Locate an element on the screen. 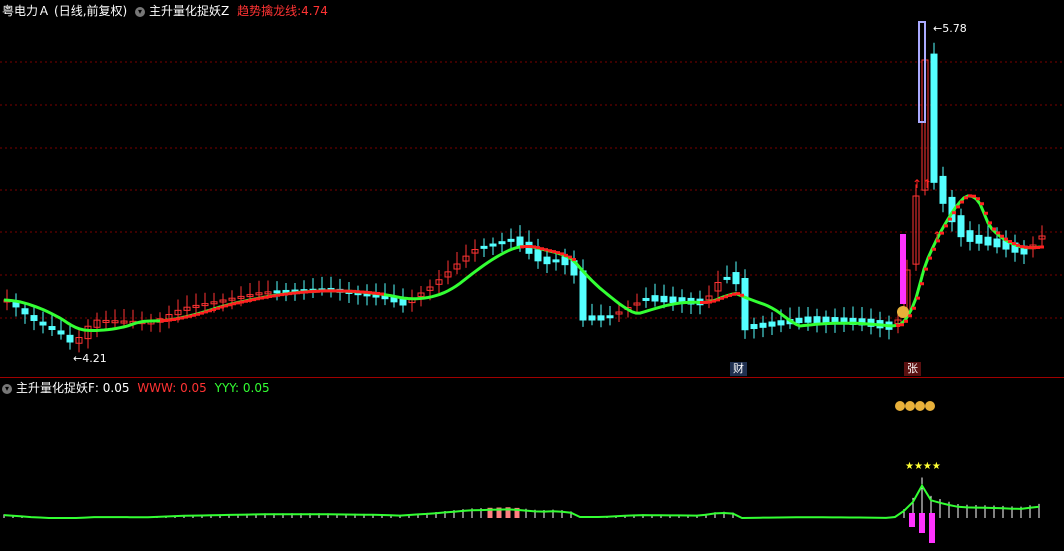 The height and width of the screenshot is (551, 1064). star-signal: ★★★★ is located at coordinates (923, 466).